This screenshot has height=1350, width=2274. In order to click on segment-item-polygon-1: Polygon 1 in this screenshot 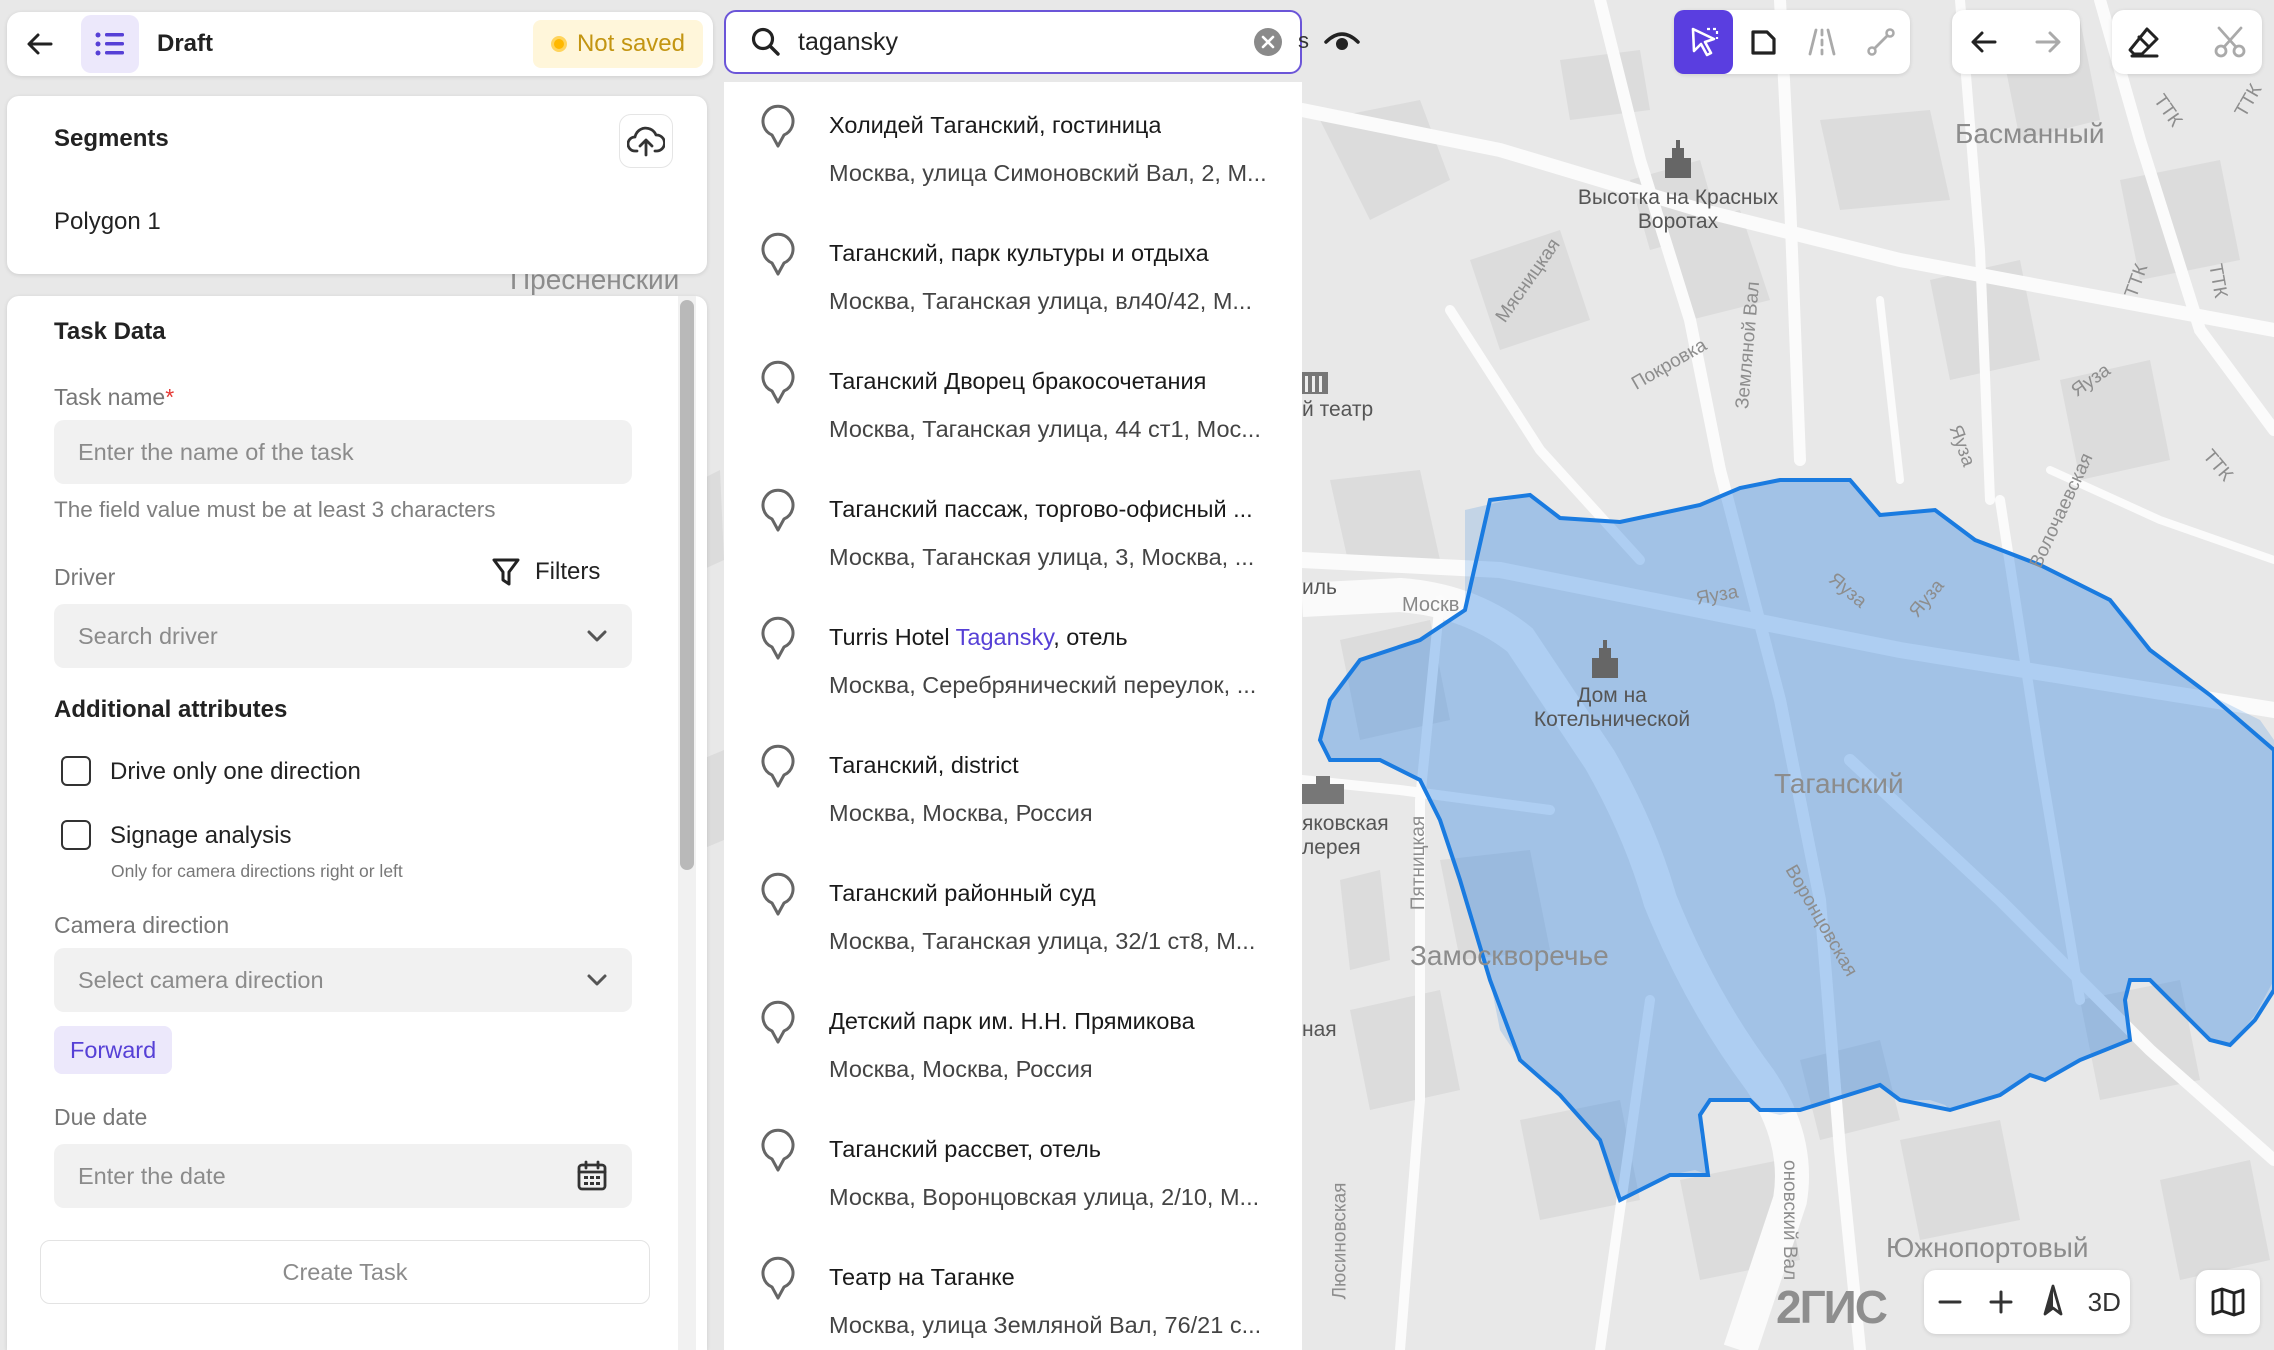, I will do `click(107, 222)`.